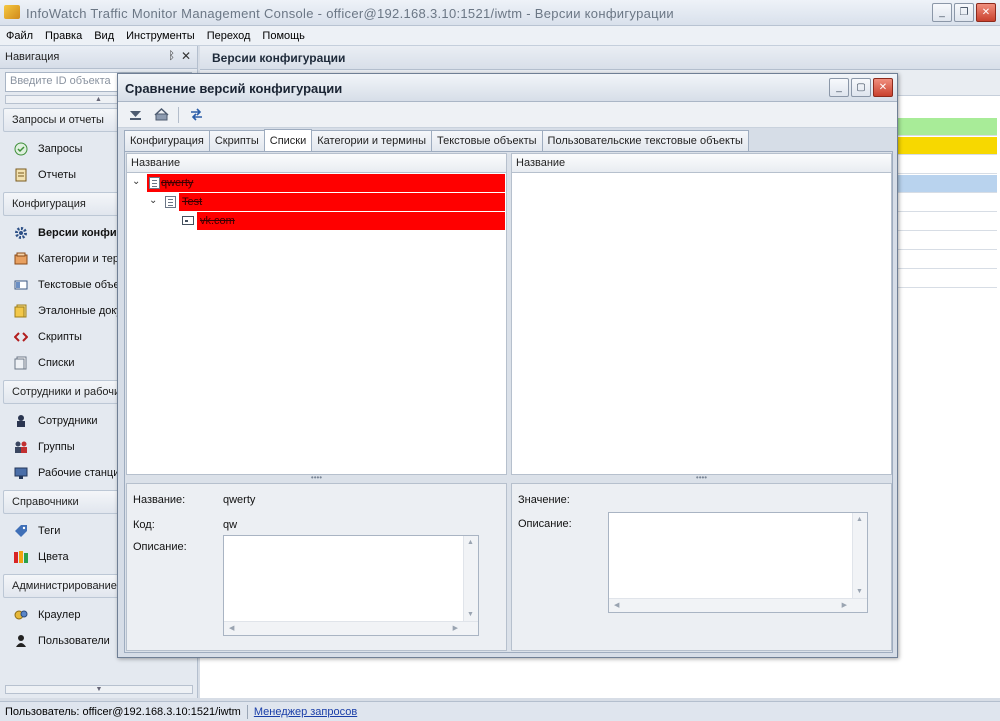 The width and height of the screenshot is (1000, 721). I want to click on window-controls: _ ❐ ✕, so click(964, 12).